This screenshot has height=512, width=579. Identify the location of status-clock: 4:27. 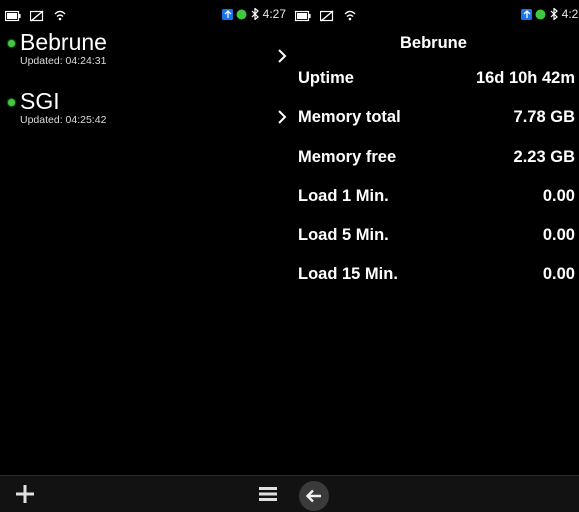
(274, 14).